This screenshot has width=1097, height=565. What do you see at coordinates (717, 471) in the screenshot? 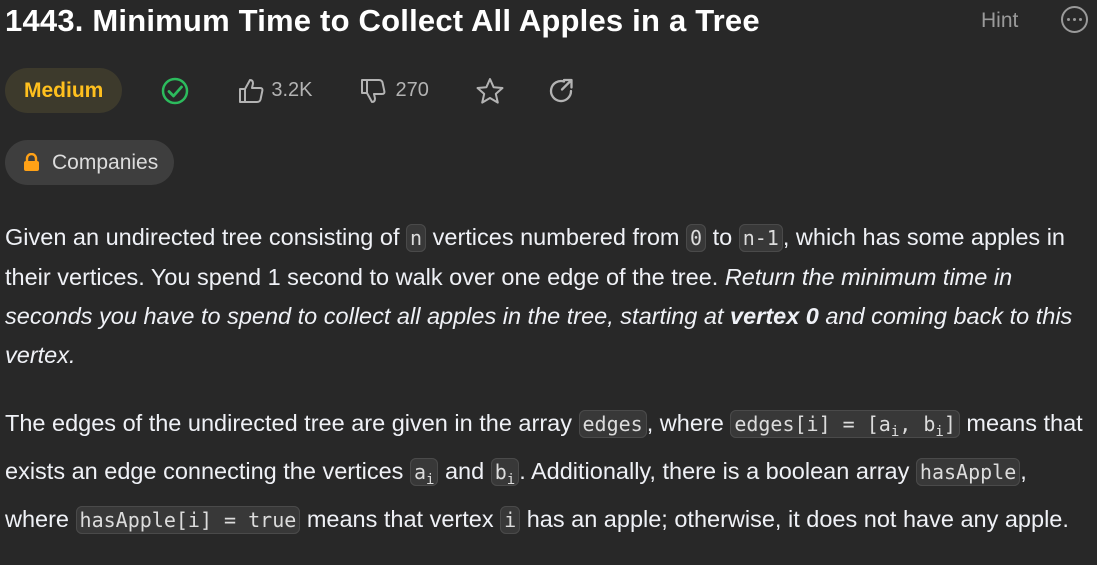
I see `text: . Additionally, there is a boolean array` at bounding box center [717, 471].